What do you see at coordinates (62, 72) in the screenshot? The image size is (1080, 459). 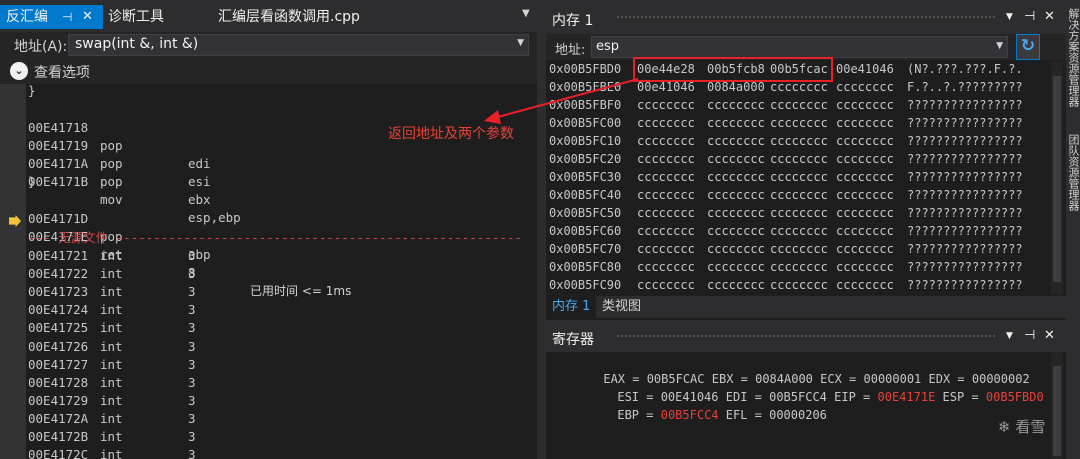 I see `view-options-label: 查看选项` at bounding box center [62, 72].